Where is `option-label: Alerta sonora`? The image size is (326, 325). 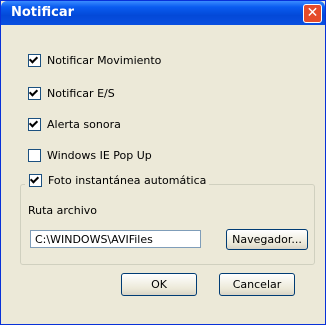
option-label: Alerta sonora is located at coordinates (84, 124).